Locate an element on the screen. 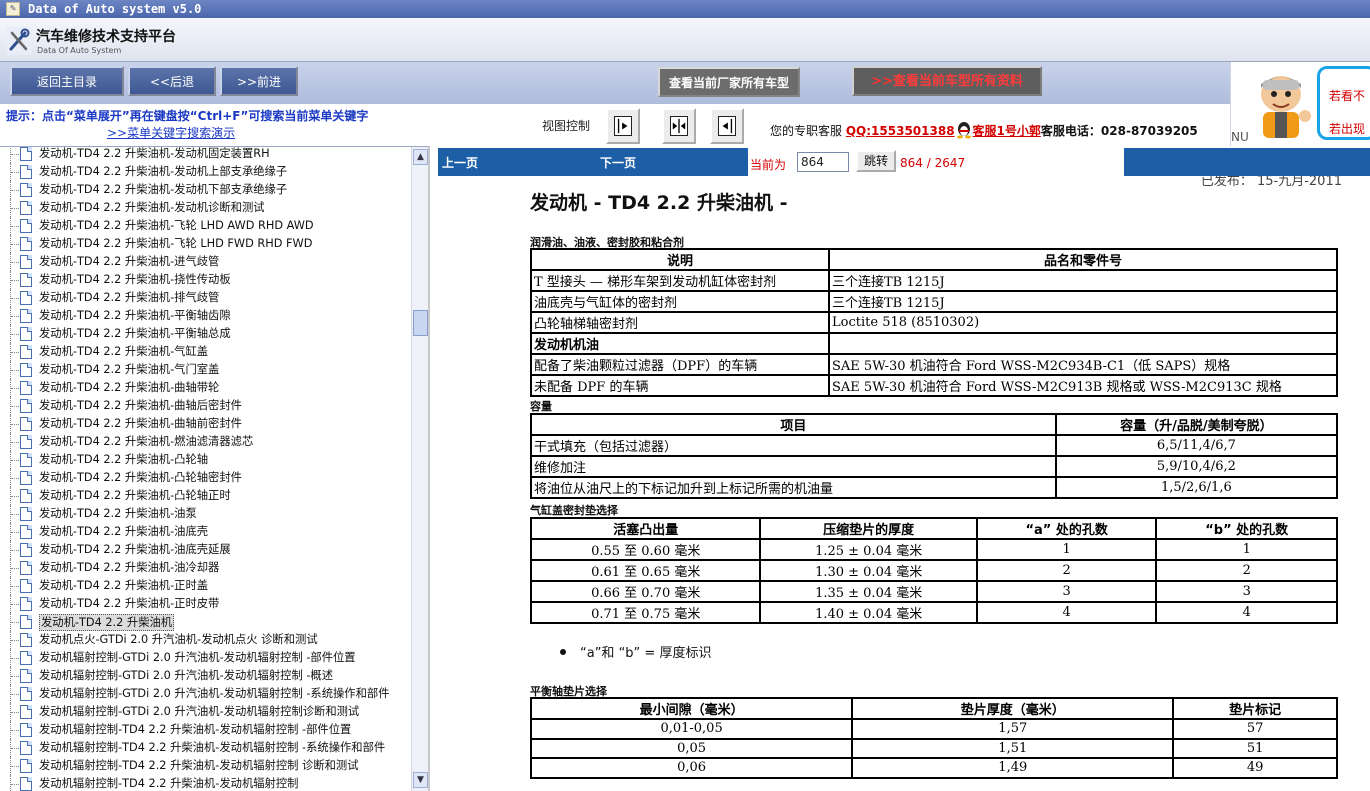 The height and width of the screenshot is (791, 1370). table-cell: 1.40 ± 0.04 毫米 is located at coordinates (868, 612).